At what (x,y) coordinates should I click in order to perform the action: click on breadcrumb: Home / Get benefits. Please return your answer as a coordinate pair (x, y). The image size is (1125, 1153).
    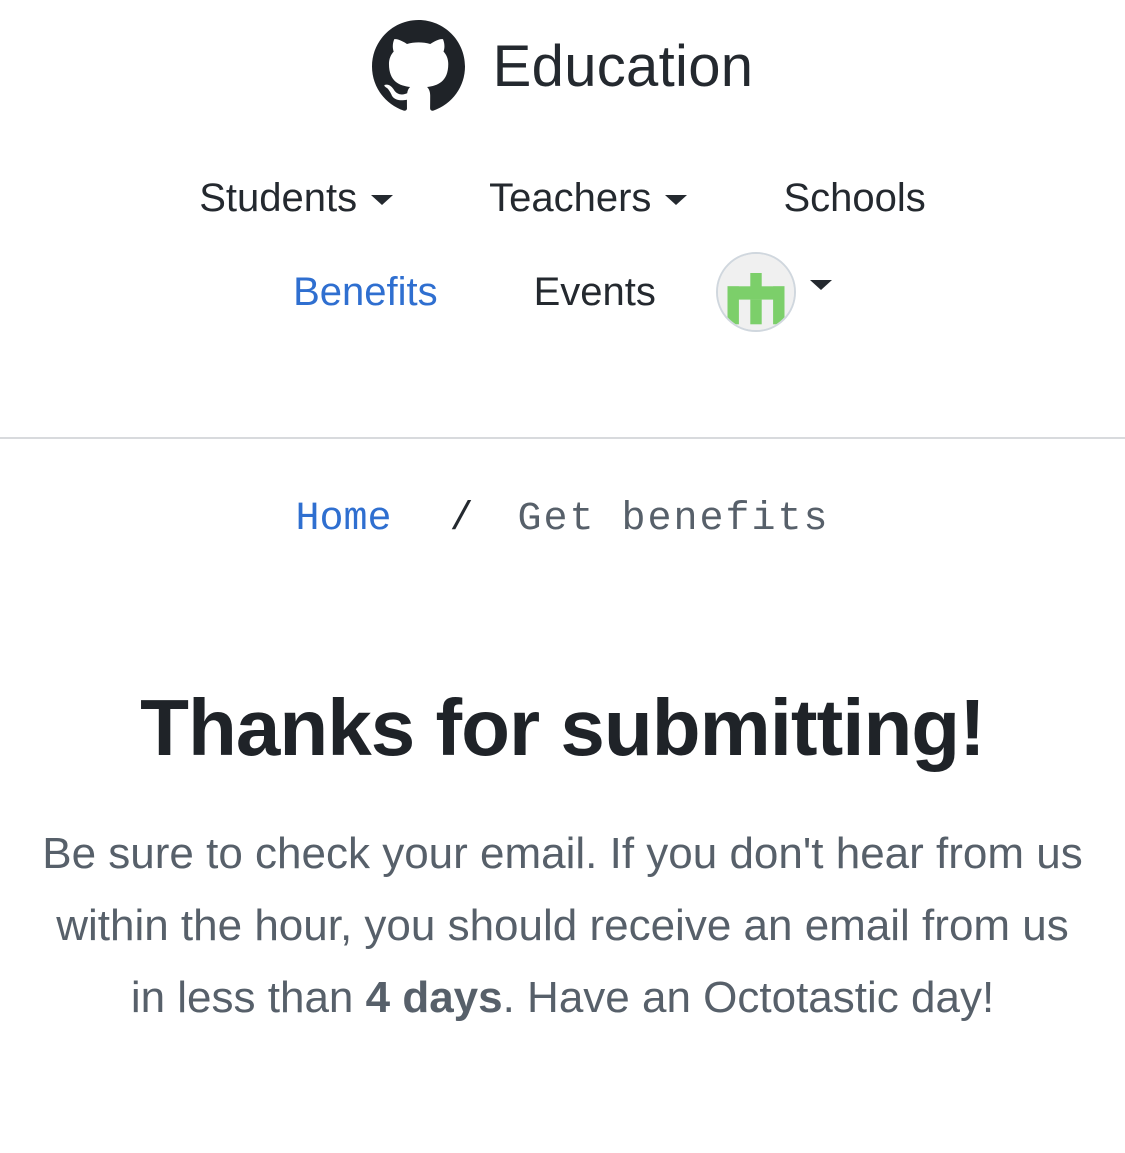
    Looking at the image, I should click on (562, 520).